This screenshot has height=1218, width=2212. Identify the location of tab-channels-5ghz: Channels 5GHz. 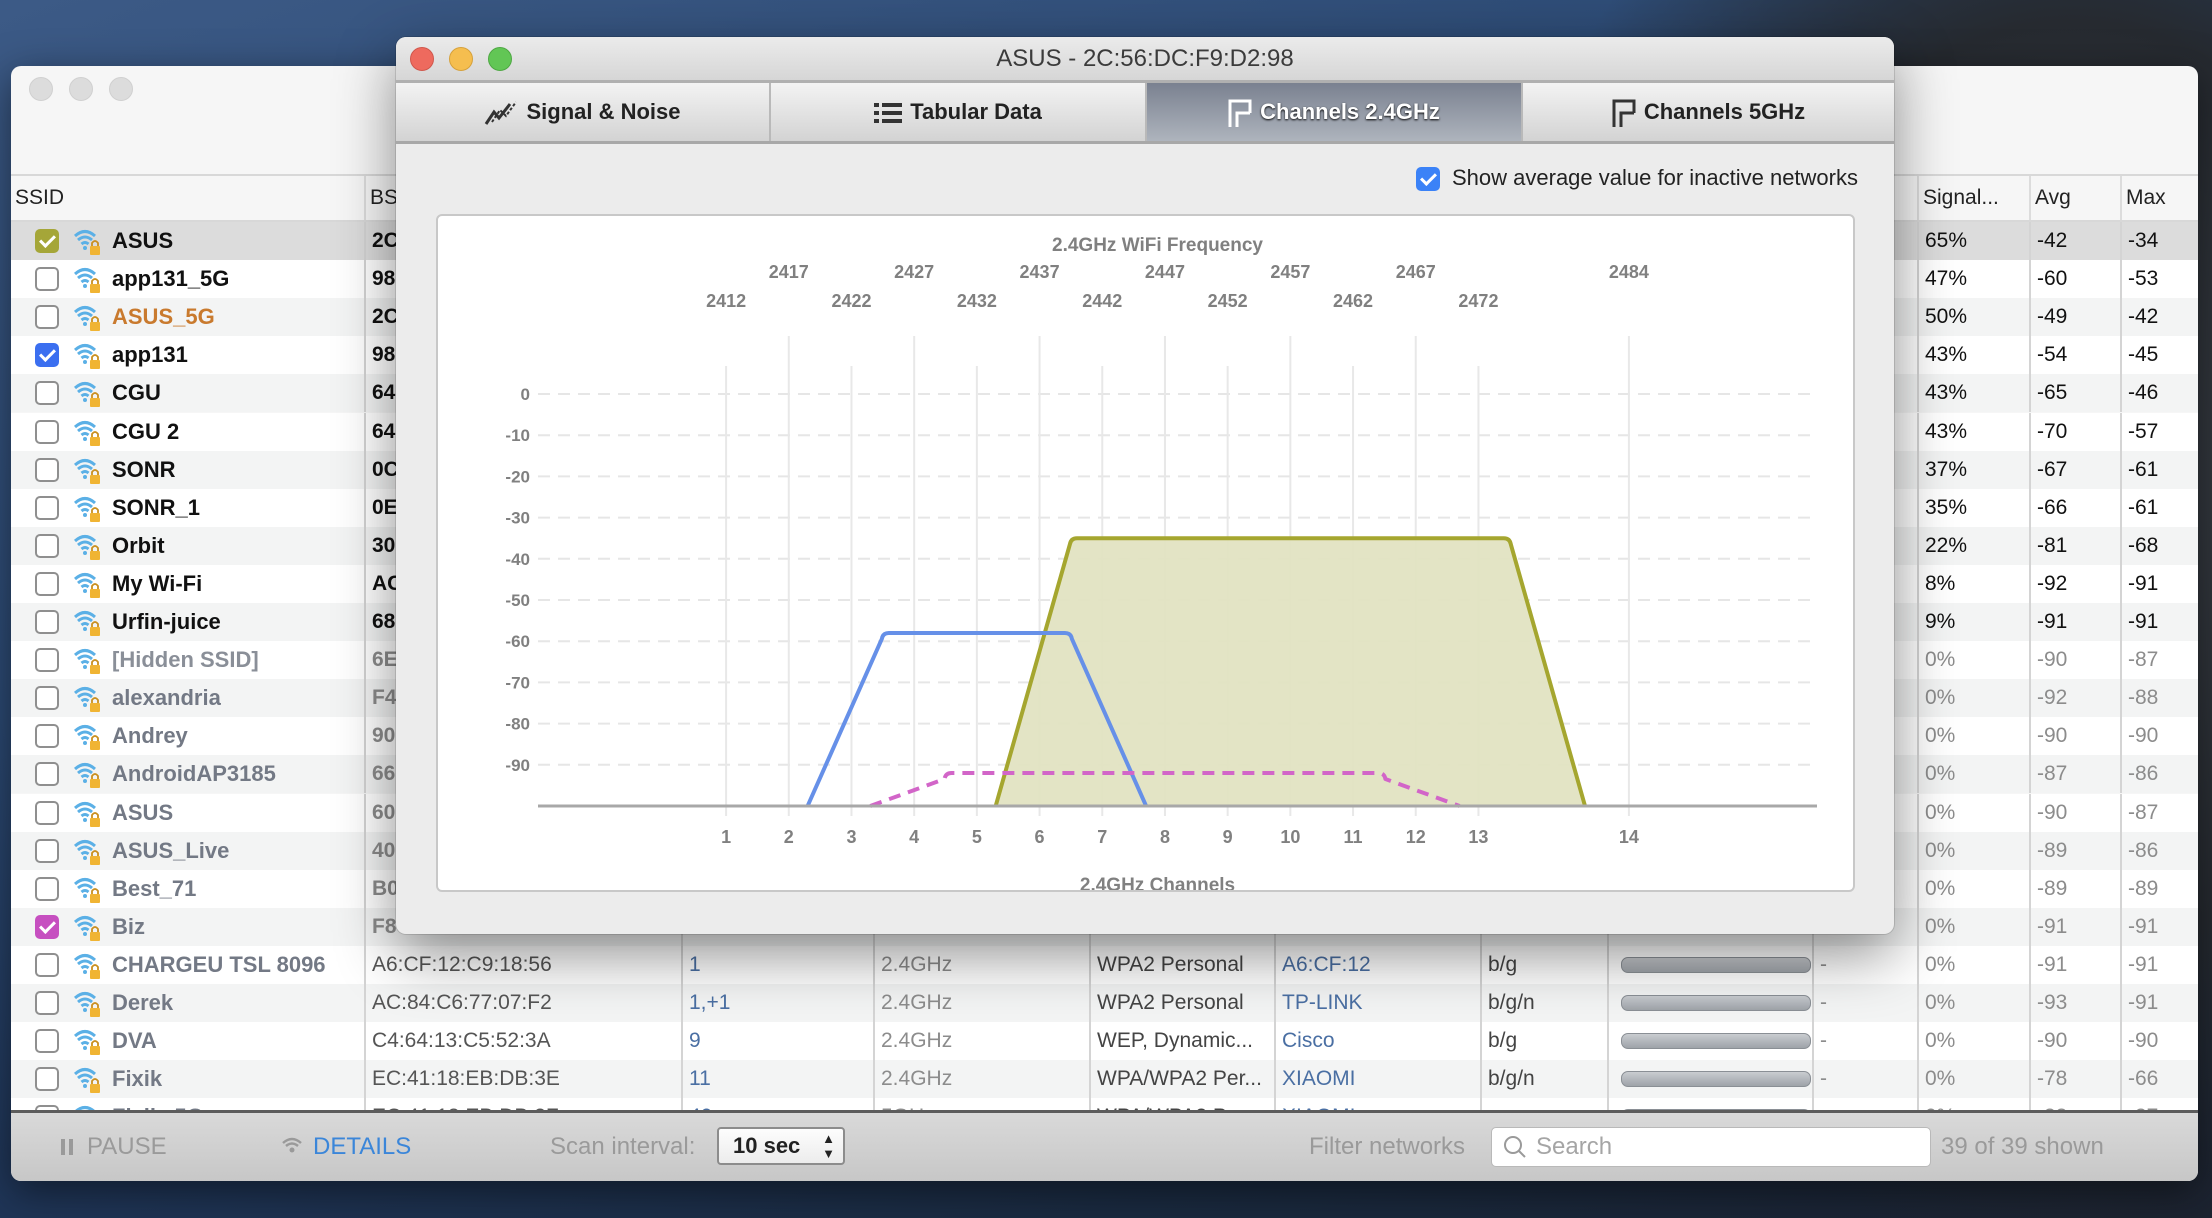
(1708, 112).